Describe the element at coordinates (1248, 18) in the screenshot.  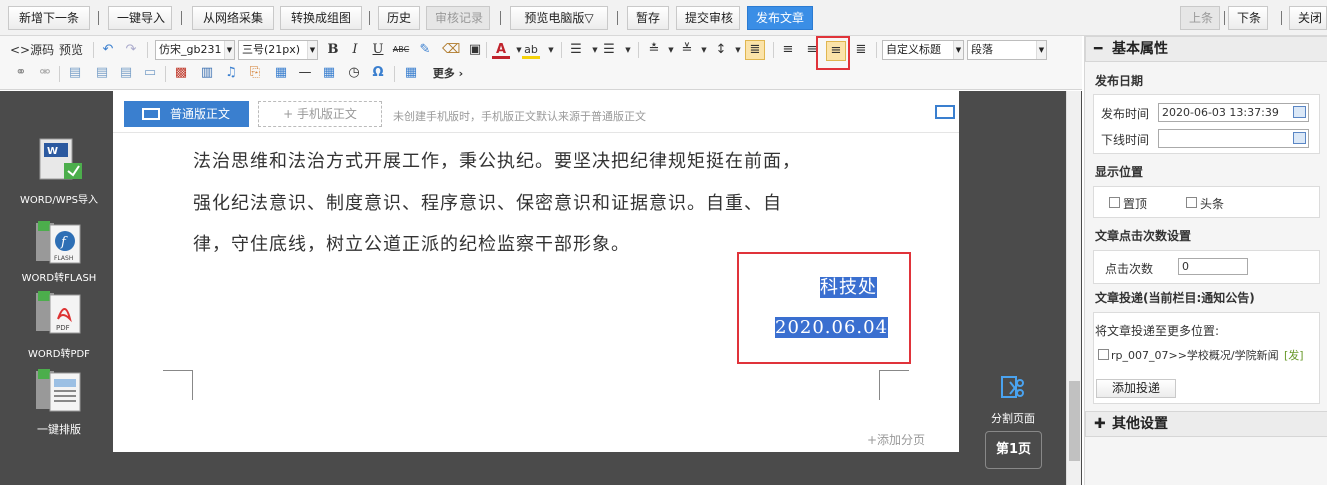
I see `next-item-button: 下条` at that location.